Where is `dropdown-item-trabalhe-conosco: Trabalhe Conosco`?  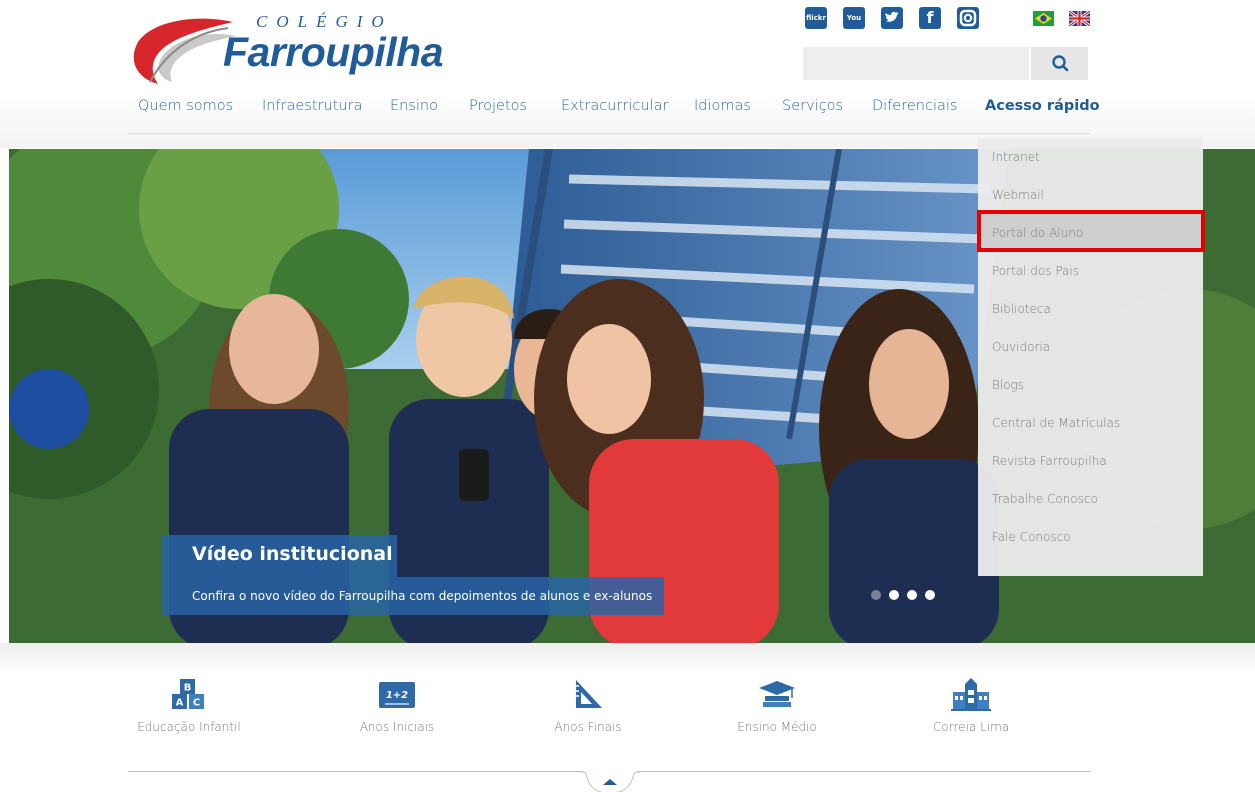 dropdown-item-trabalhe-conosco: Trabalhe Conosco is located at coordinates (1090, 499).